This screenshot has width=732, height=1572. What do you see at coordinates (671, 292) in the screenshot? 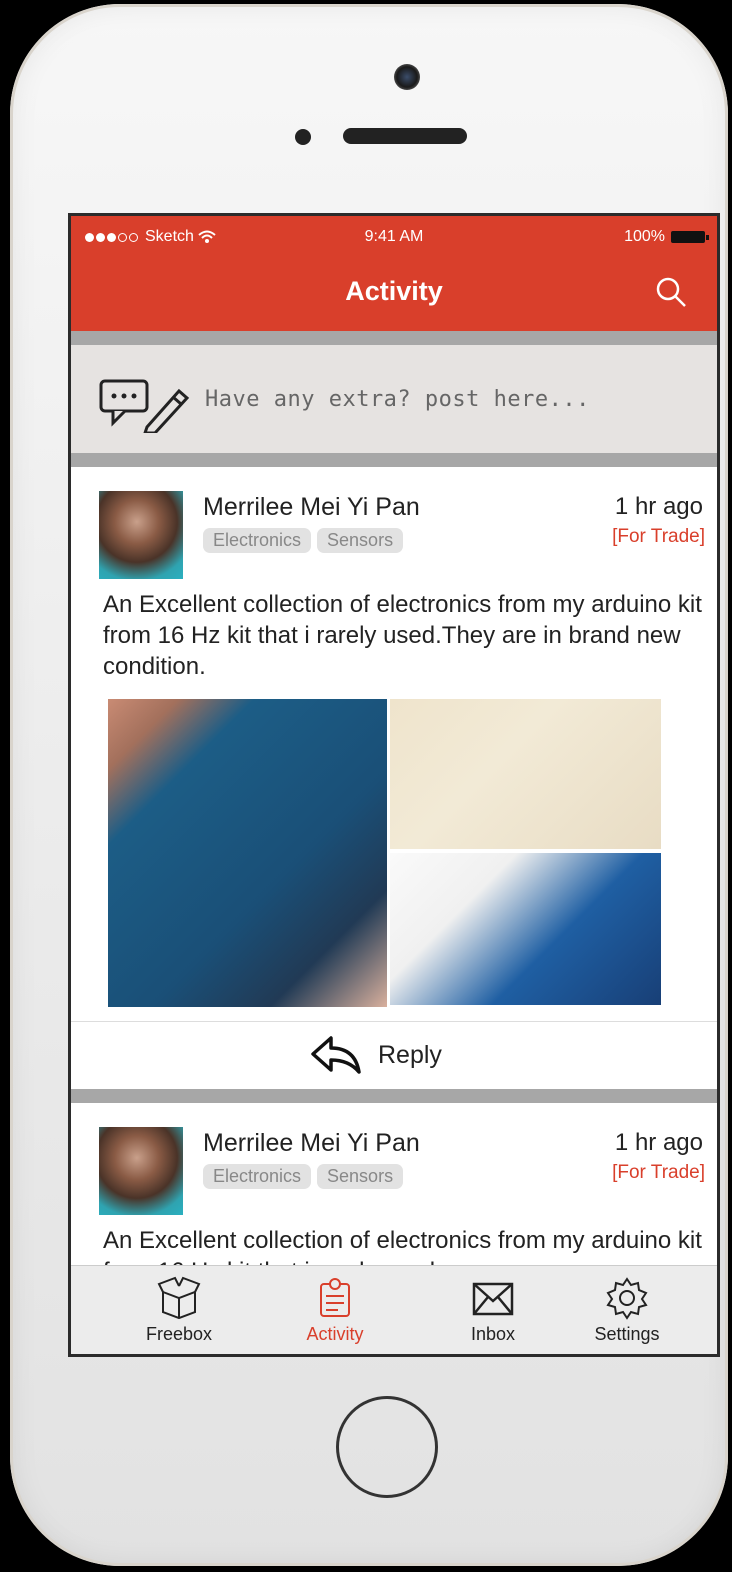
I see `search-icon` at bounding box center [671, 292].